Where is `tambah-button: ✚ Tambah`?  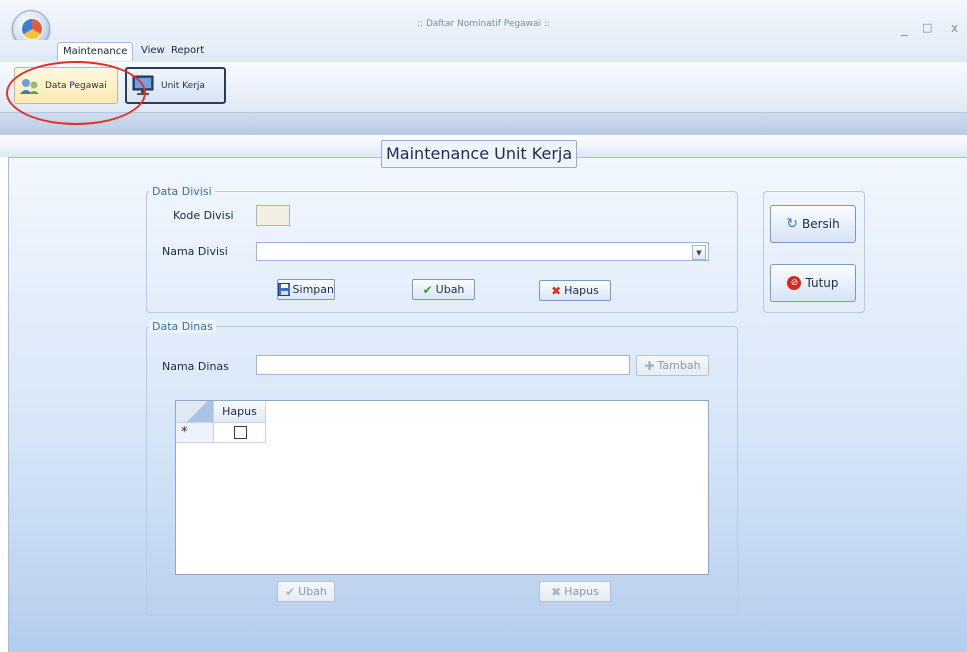
tambah-button: ✚ Tambah is located at coordinates (672, 365).